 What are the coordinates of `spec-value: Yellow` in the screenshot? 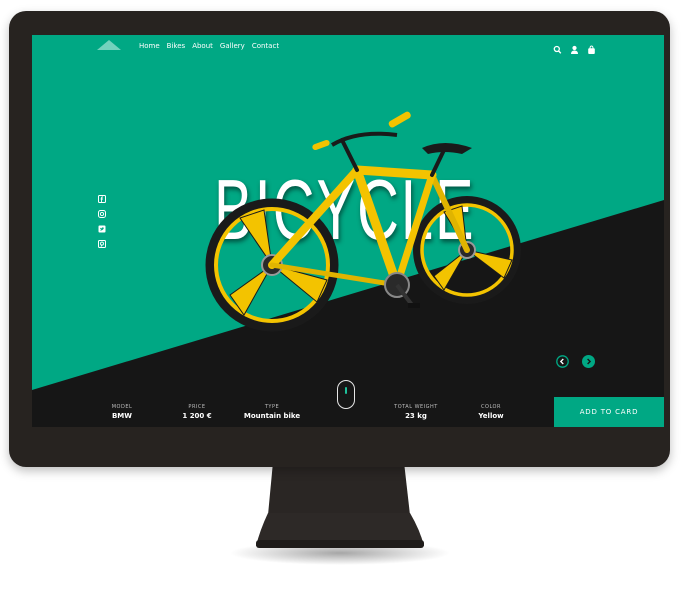 It's located at (491, 416).